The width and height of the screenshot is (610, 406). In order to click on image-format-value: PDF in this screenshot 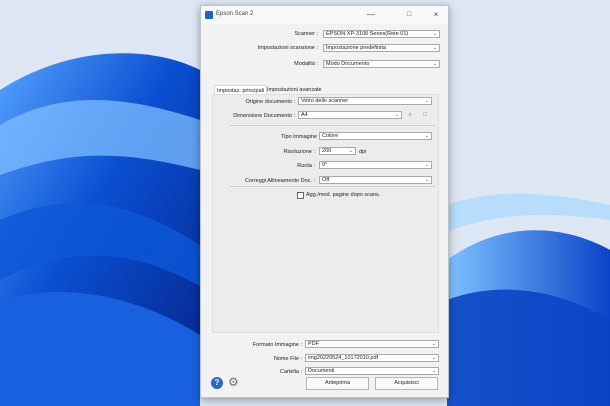, I will do `click(313, 344)`.